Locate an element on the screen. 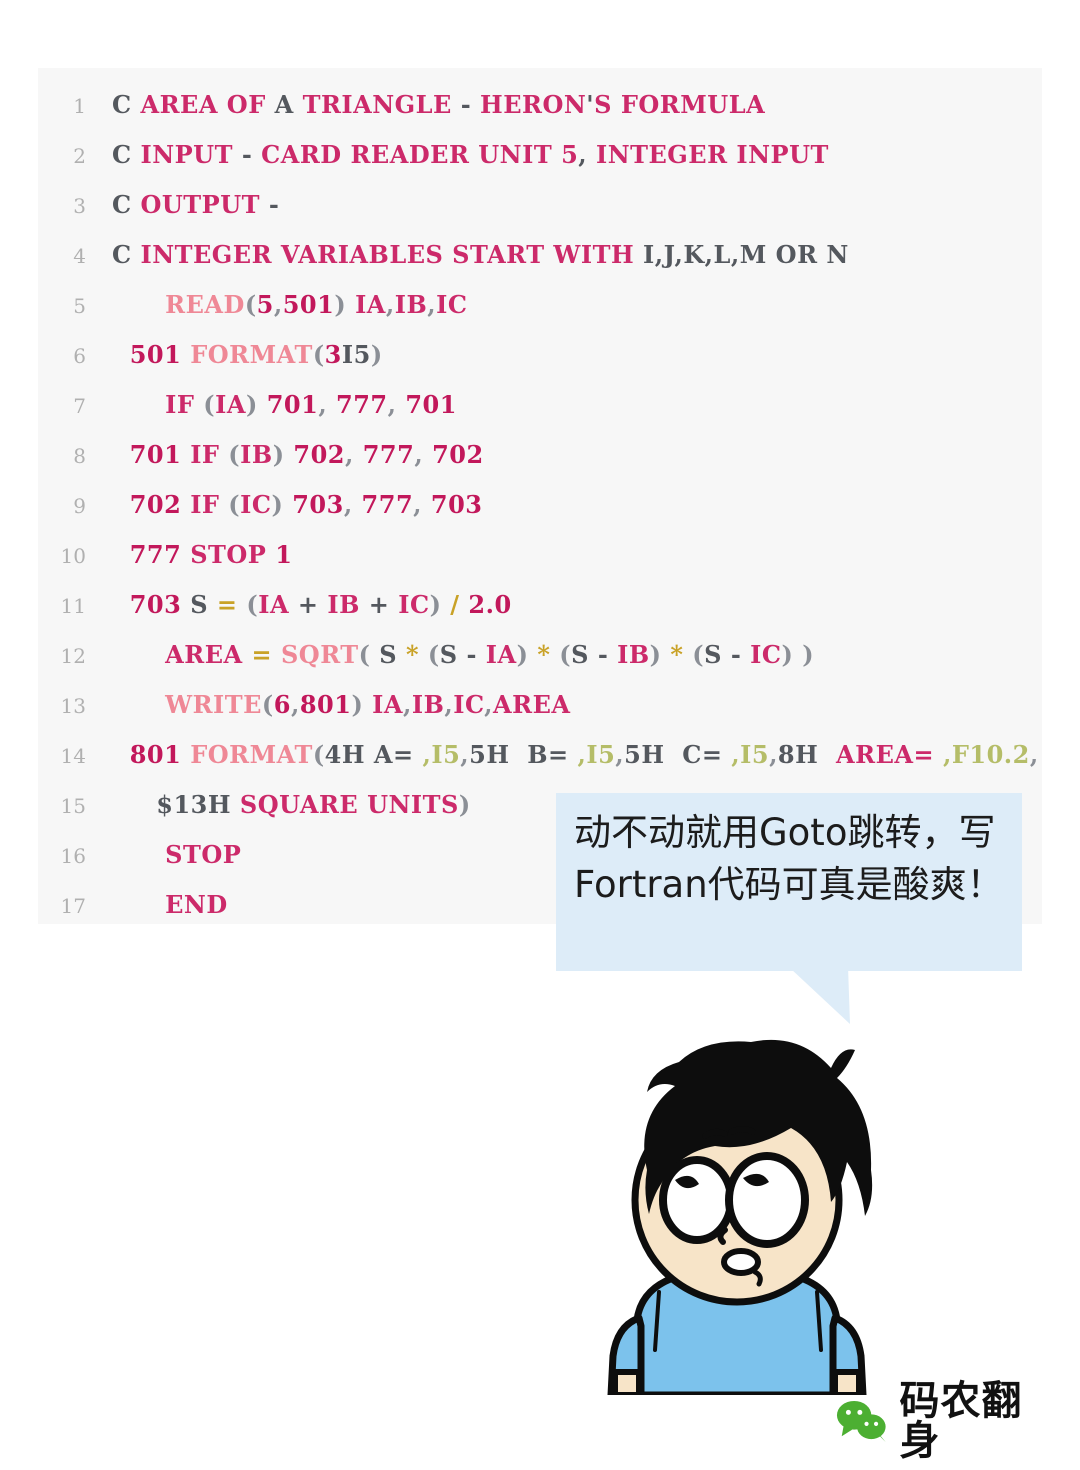  code-token: / is located at coordinates (455, 604).